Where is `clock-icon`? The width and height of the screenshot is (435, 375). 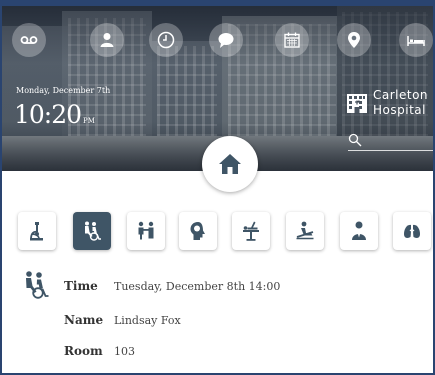 clock-icon is located at coordinates (166, 40).